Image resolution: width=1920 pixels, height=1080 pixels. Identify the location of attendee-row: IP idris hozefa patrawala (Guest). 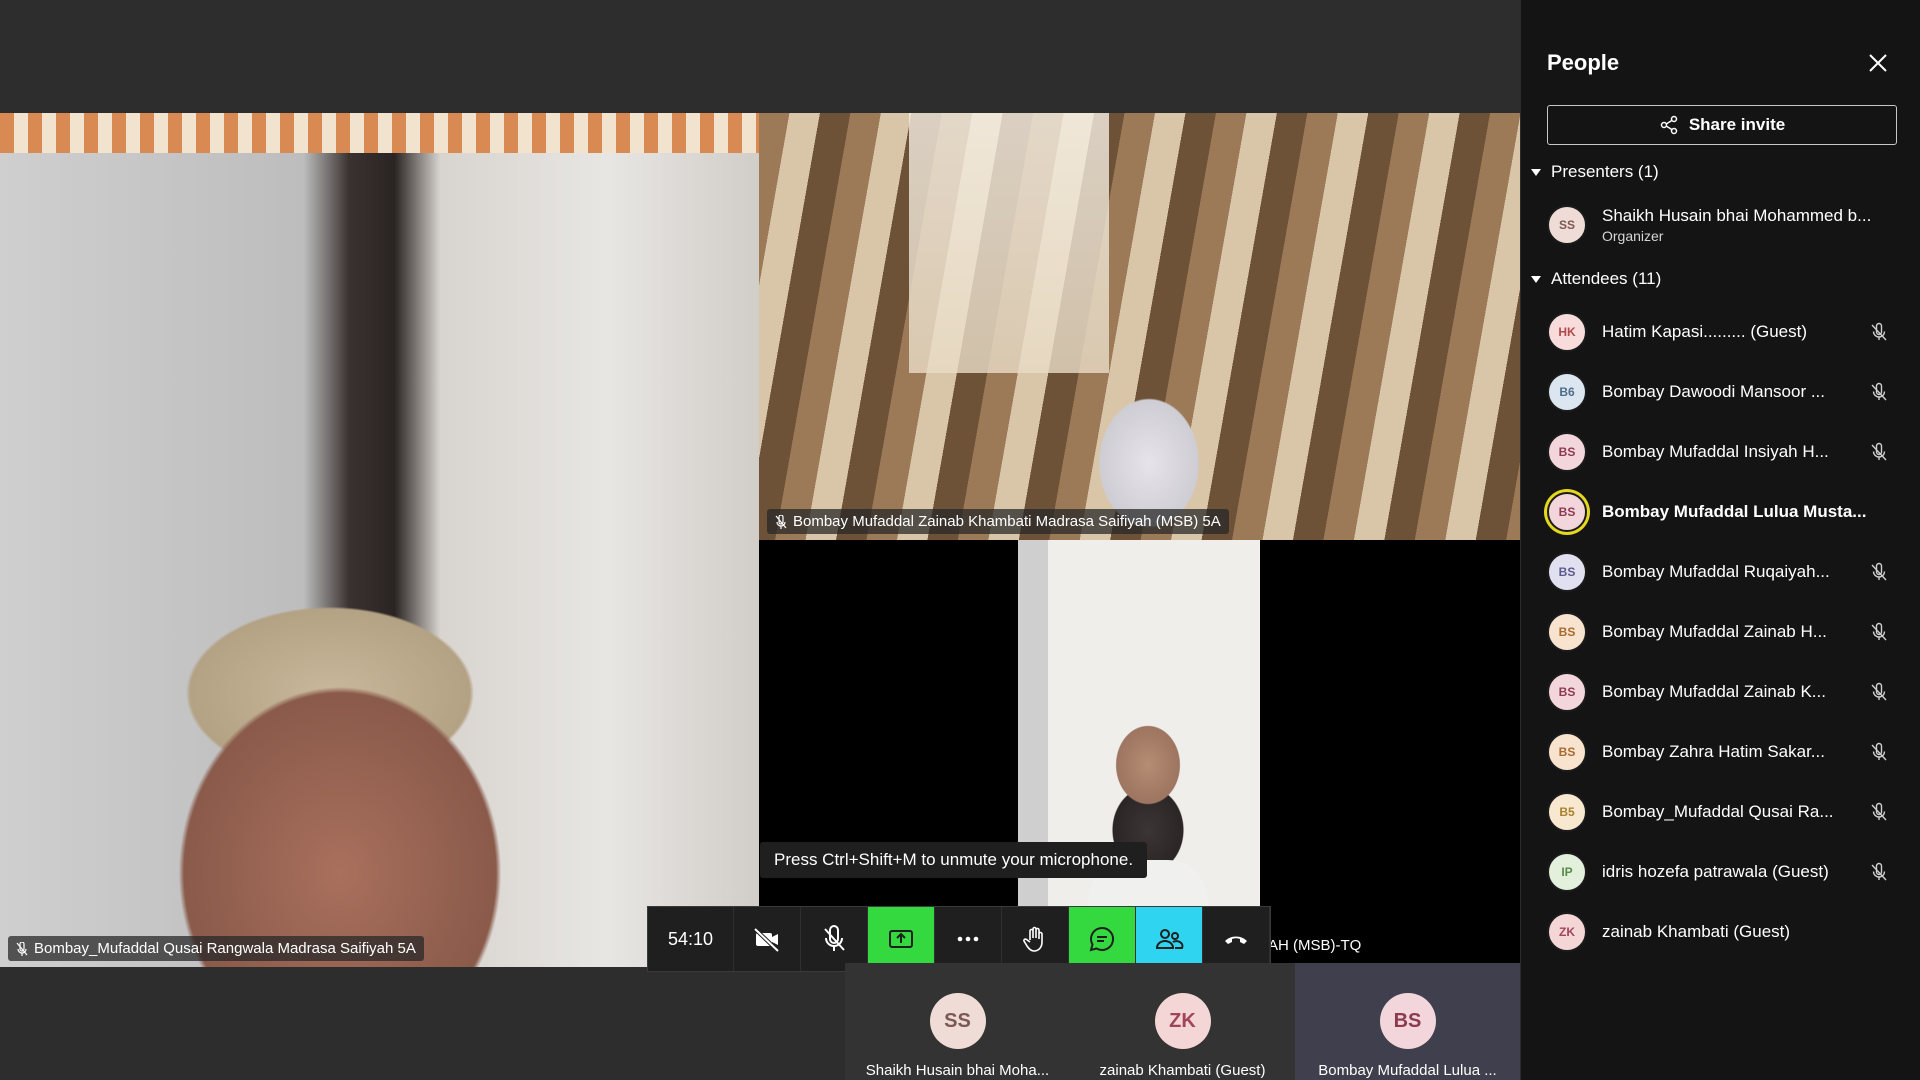
(1722, 872).